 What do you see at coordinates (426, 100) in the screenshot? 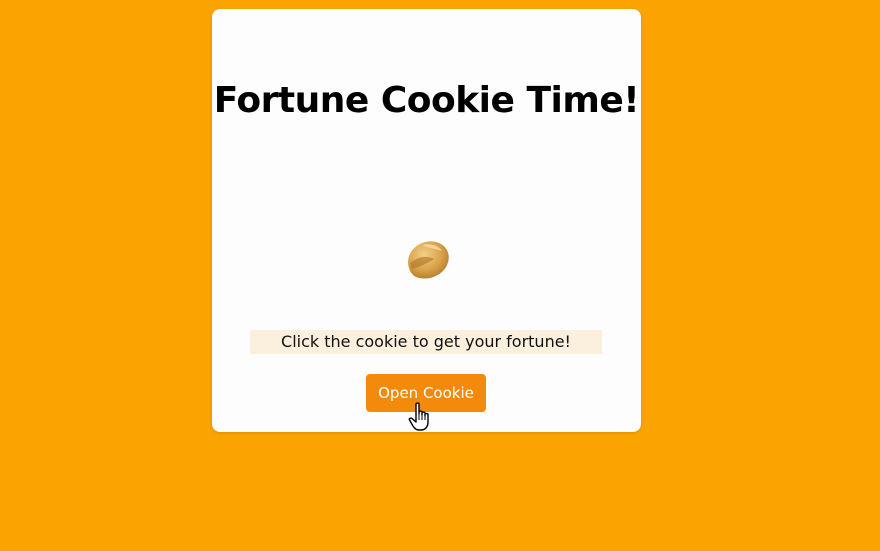
I see `page-title: Fortune Cookie Time!` at bounding box center [426, 100].